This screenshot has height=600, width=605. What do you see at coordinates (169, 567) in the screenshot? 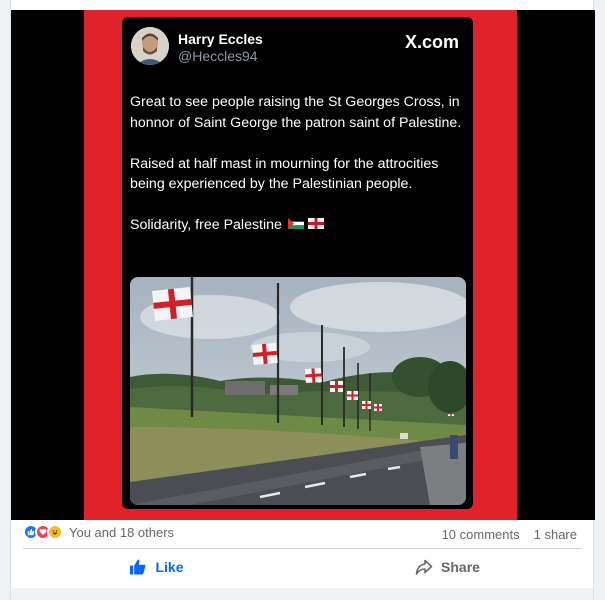
I see `like-label: Like` at bounding box center [169, 567].